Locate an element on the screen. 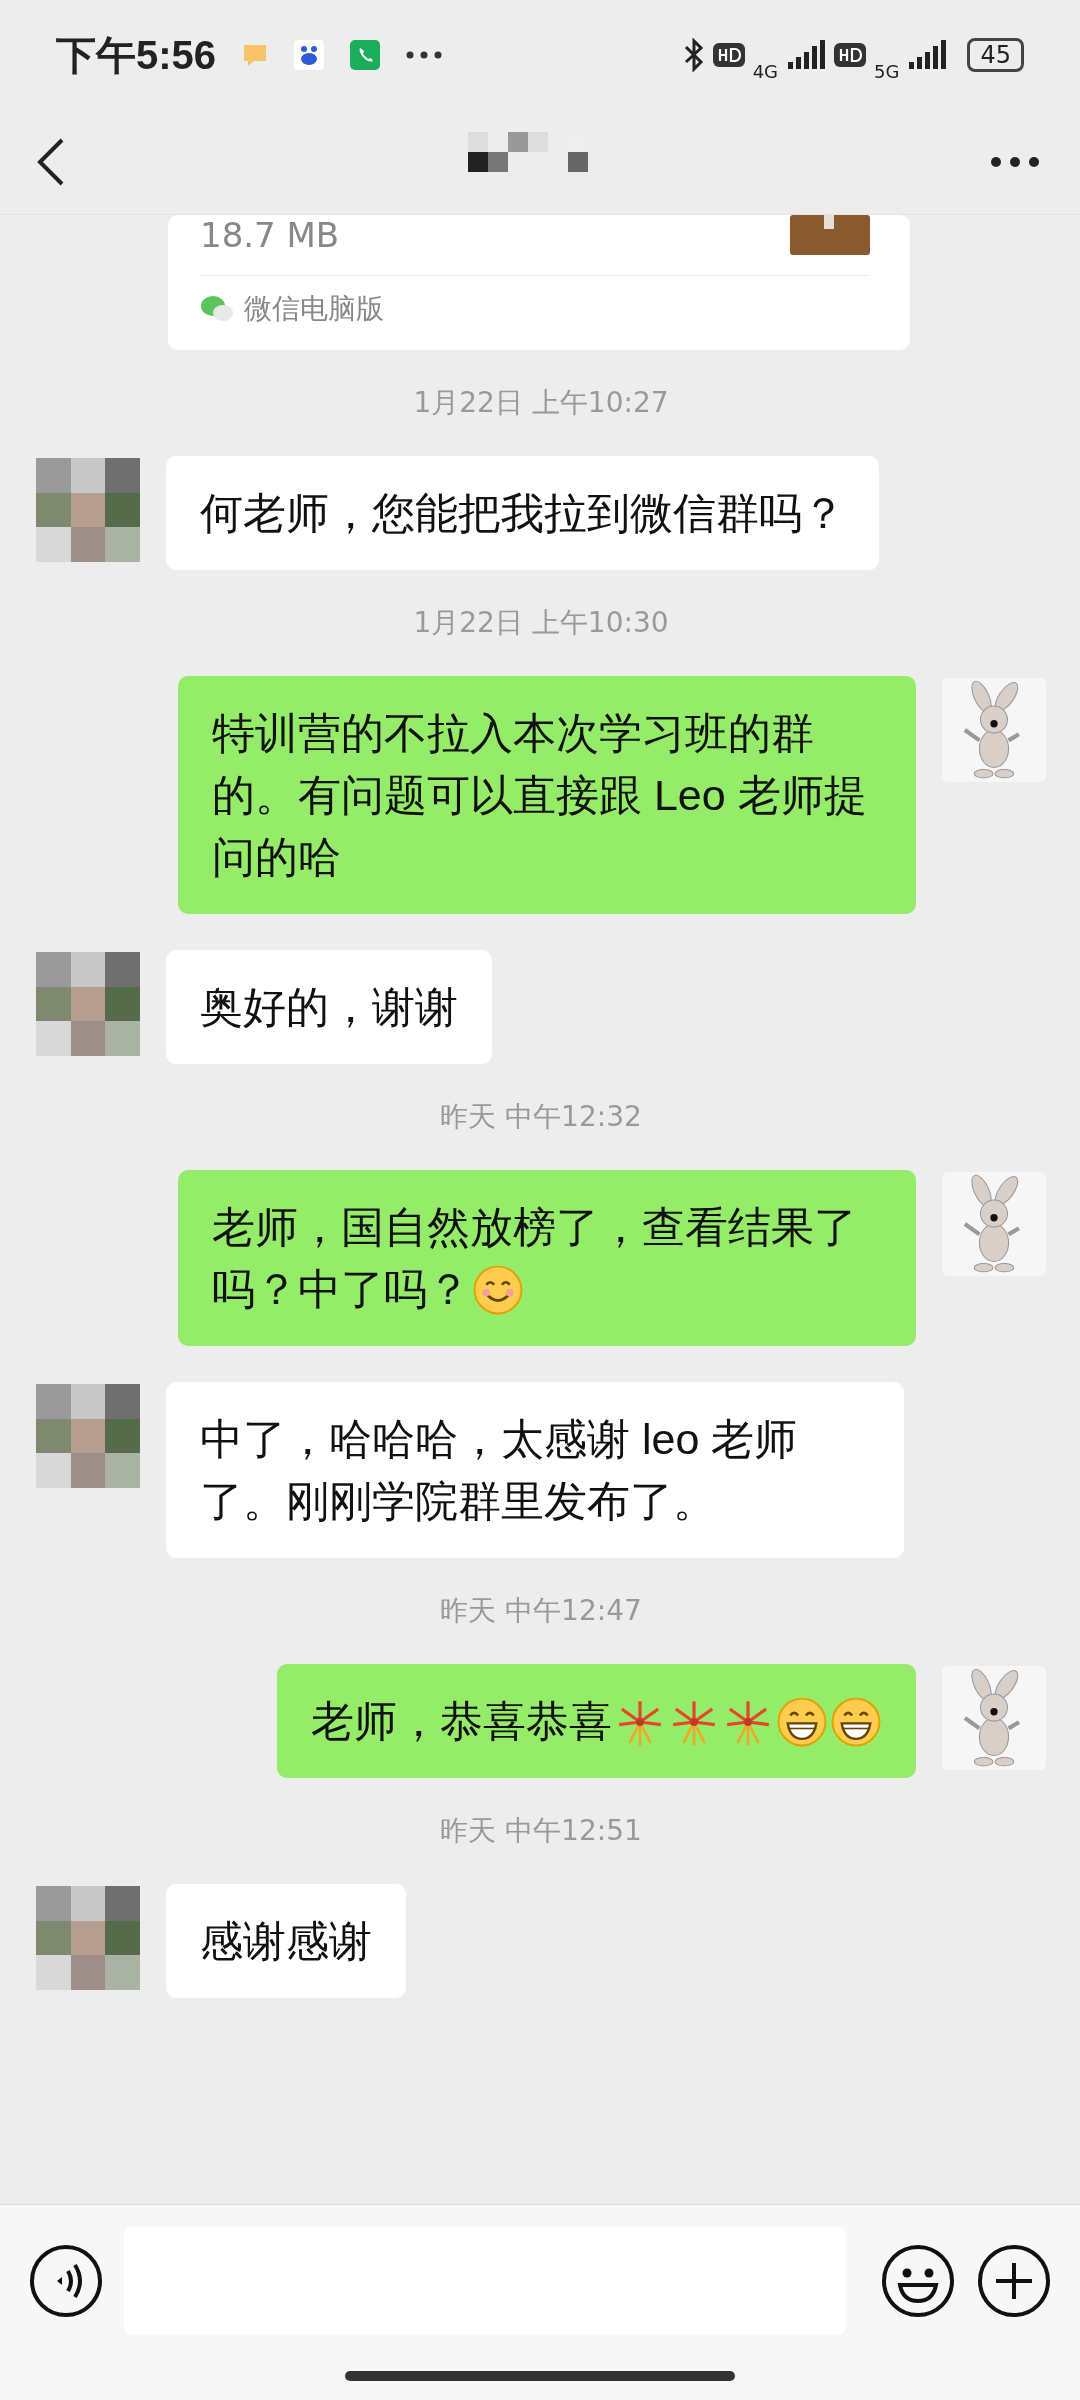 The width and height of the screenshot is (1080, 2400). add-icon is located at coordinates (1014, 2281).